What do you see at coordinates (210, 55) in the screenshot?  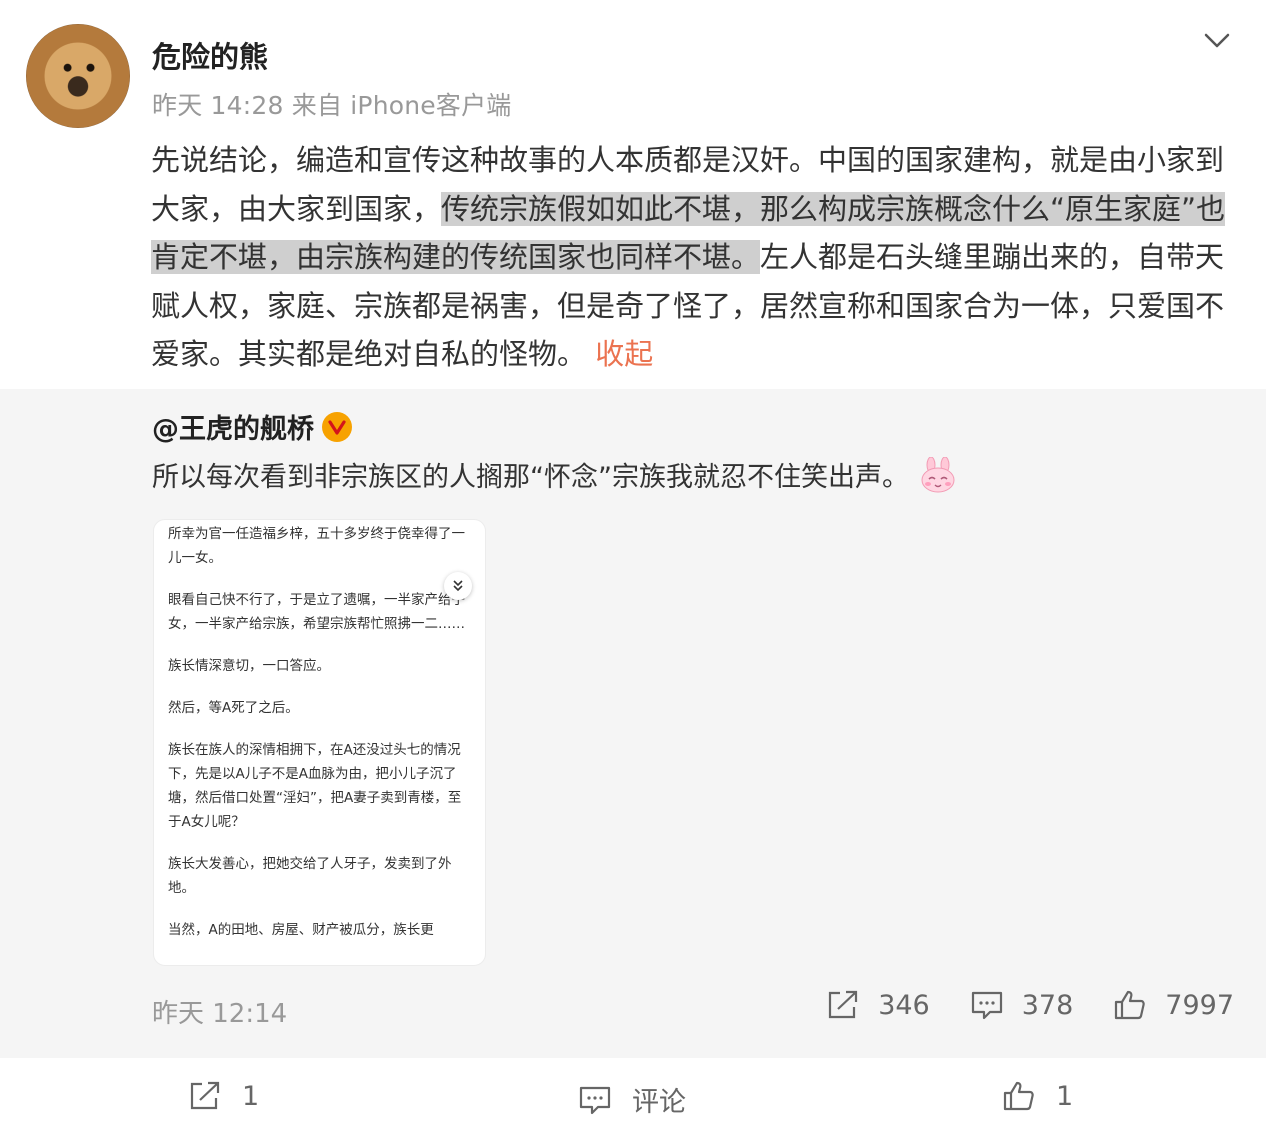 I see `author-name: 危险的熊` at bounding box center [210, 55].